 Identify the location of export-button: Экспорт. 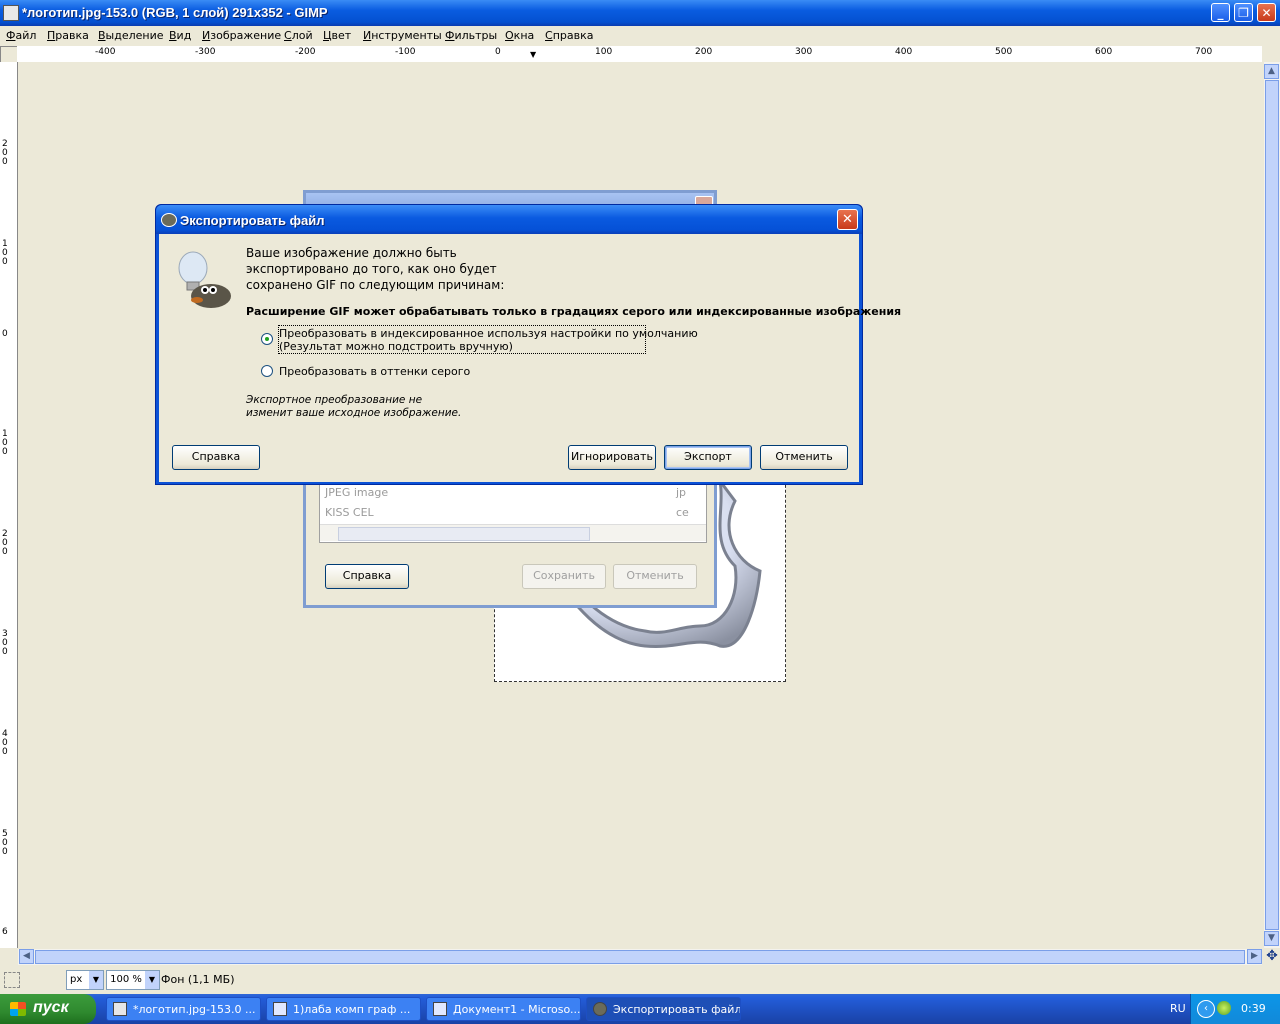
(708, 457).